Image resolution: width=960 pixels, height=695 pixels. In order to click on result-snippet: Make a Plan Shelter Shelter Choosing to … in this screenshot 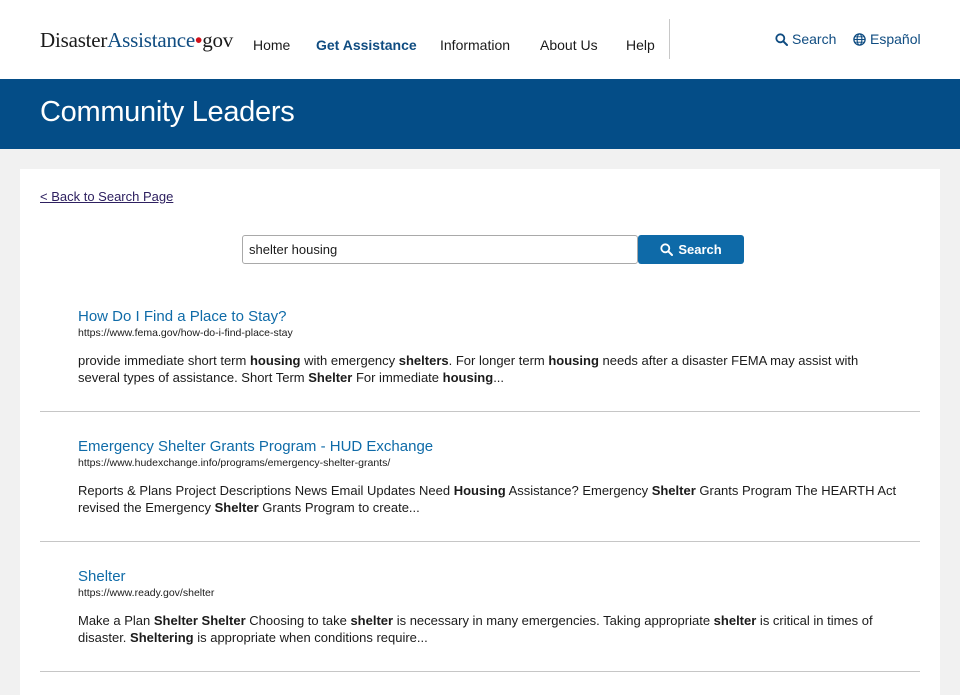, I will do `click(488, 629)`.